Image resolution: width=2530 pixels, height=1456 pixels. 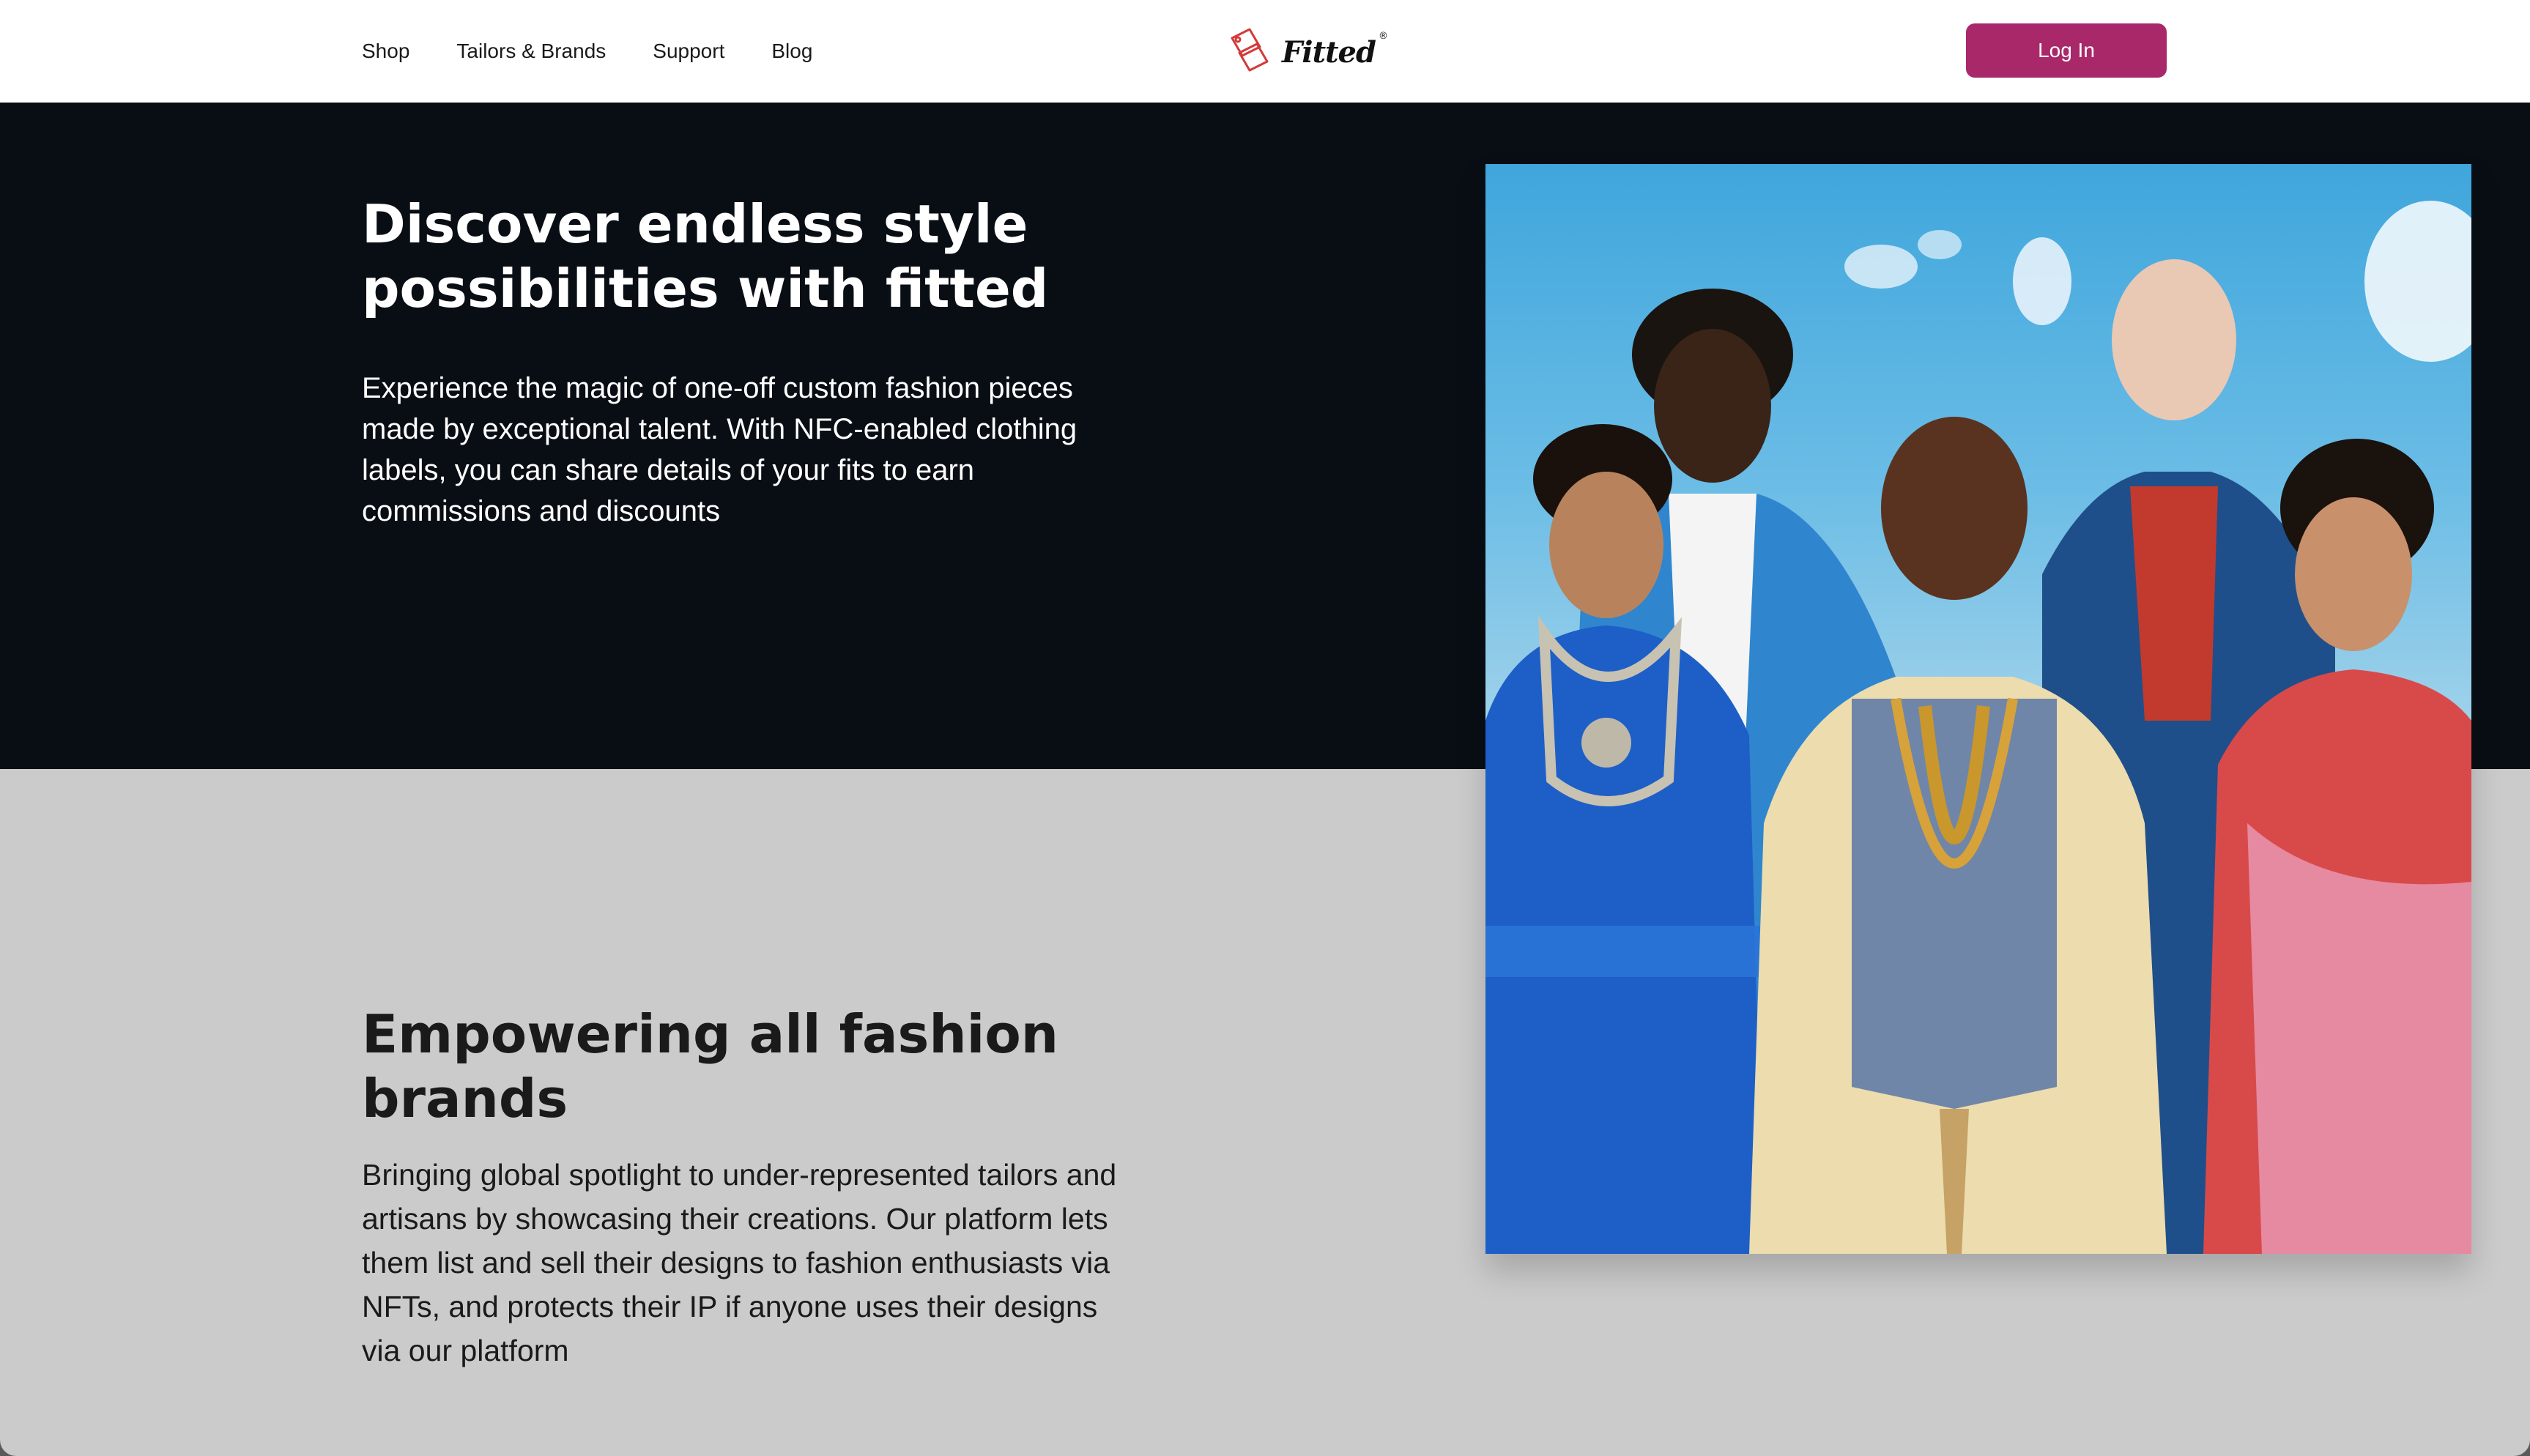 I want to click on main-nav: Shop Tailors & Brands Support Blog, so click(x=587, y=51).